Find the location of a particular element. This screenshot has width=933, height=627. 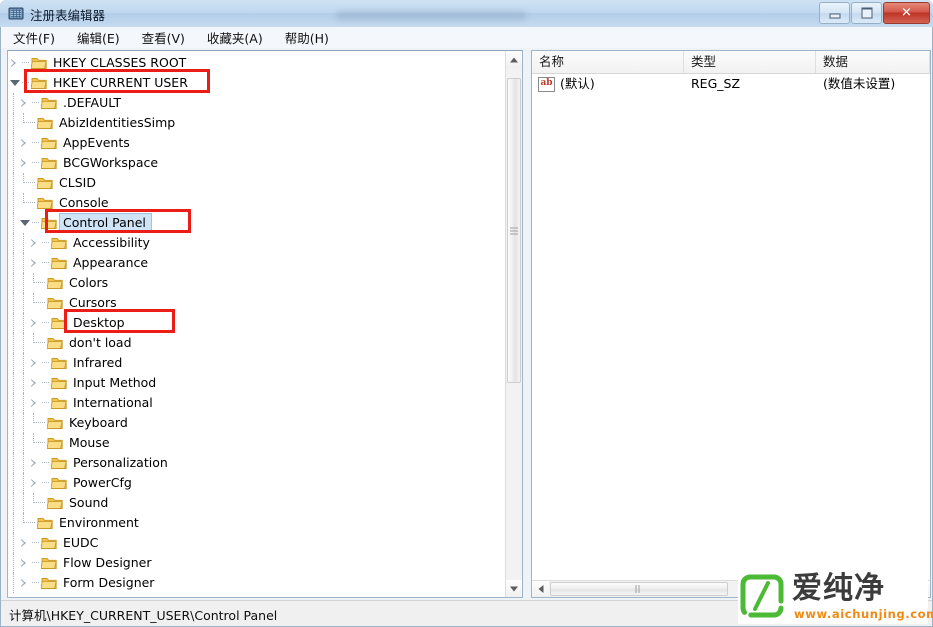

tree-item-console: Console is located at coordinates (256, 203).